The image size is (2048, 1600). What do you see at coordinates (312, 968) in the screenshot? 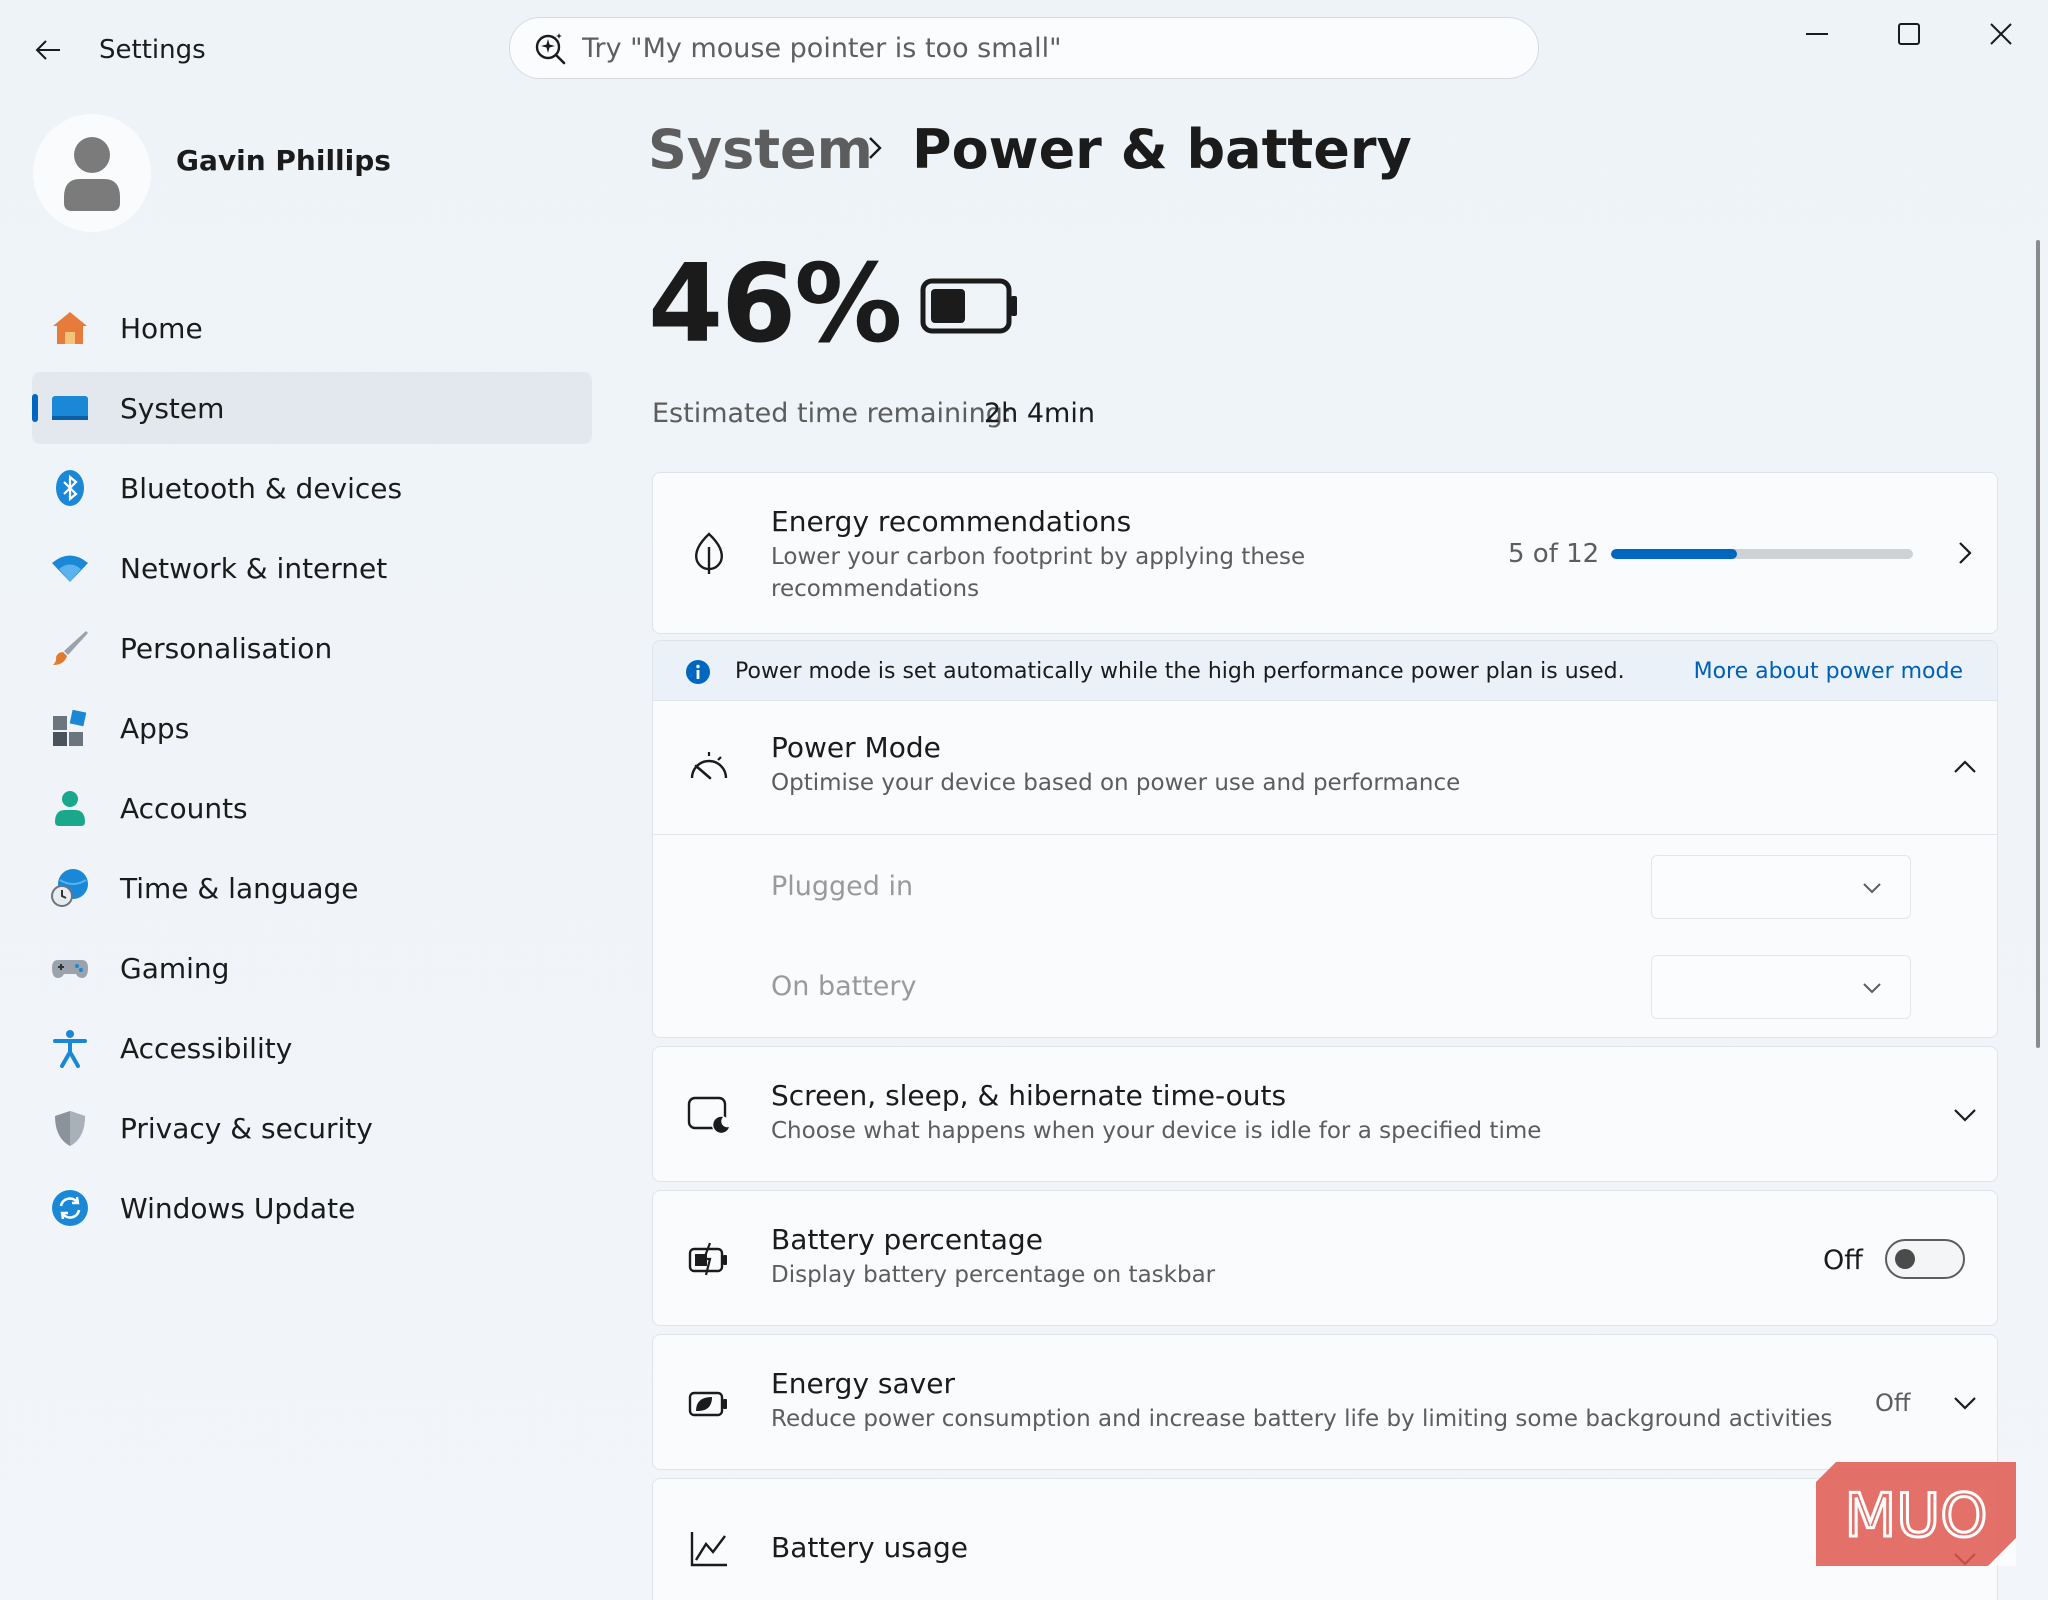
I see `sidebar-item-gaming: Gaming` at bounding box center [312, 968].